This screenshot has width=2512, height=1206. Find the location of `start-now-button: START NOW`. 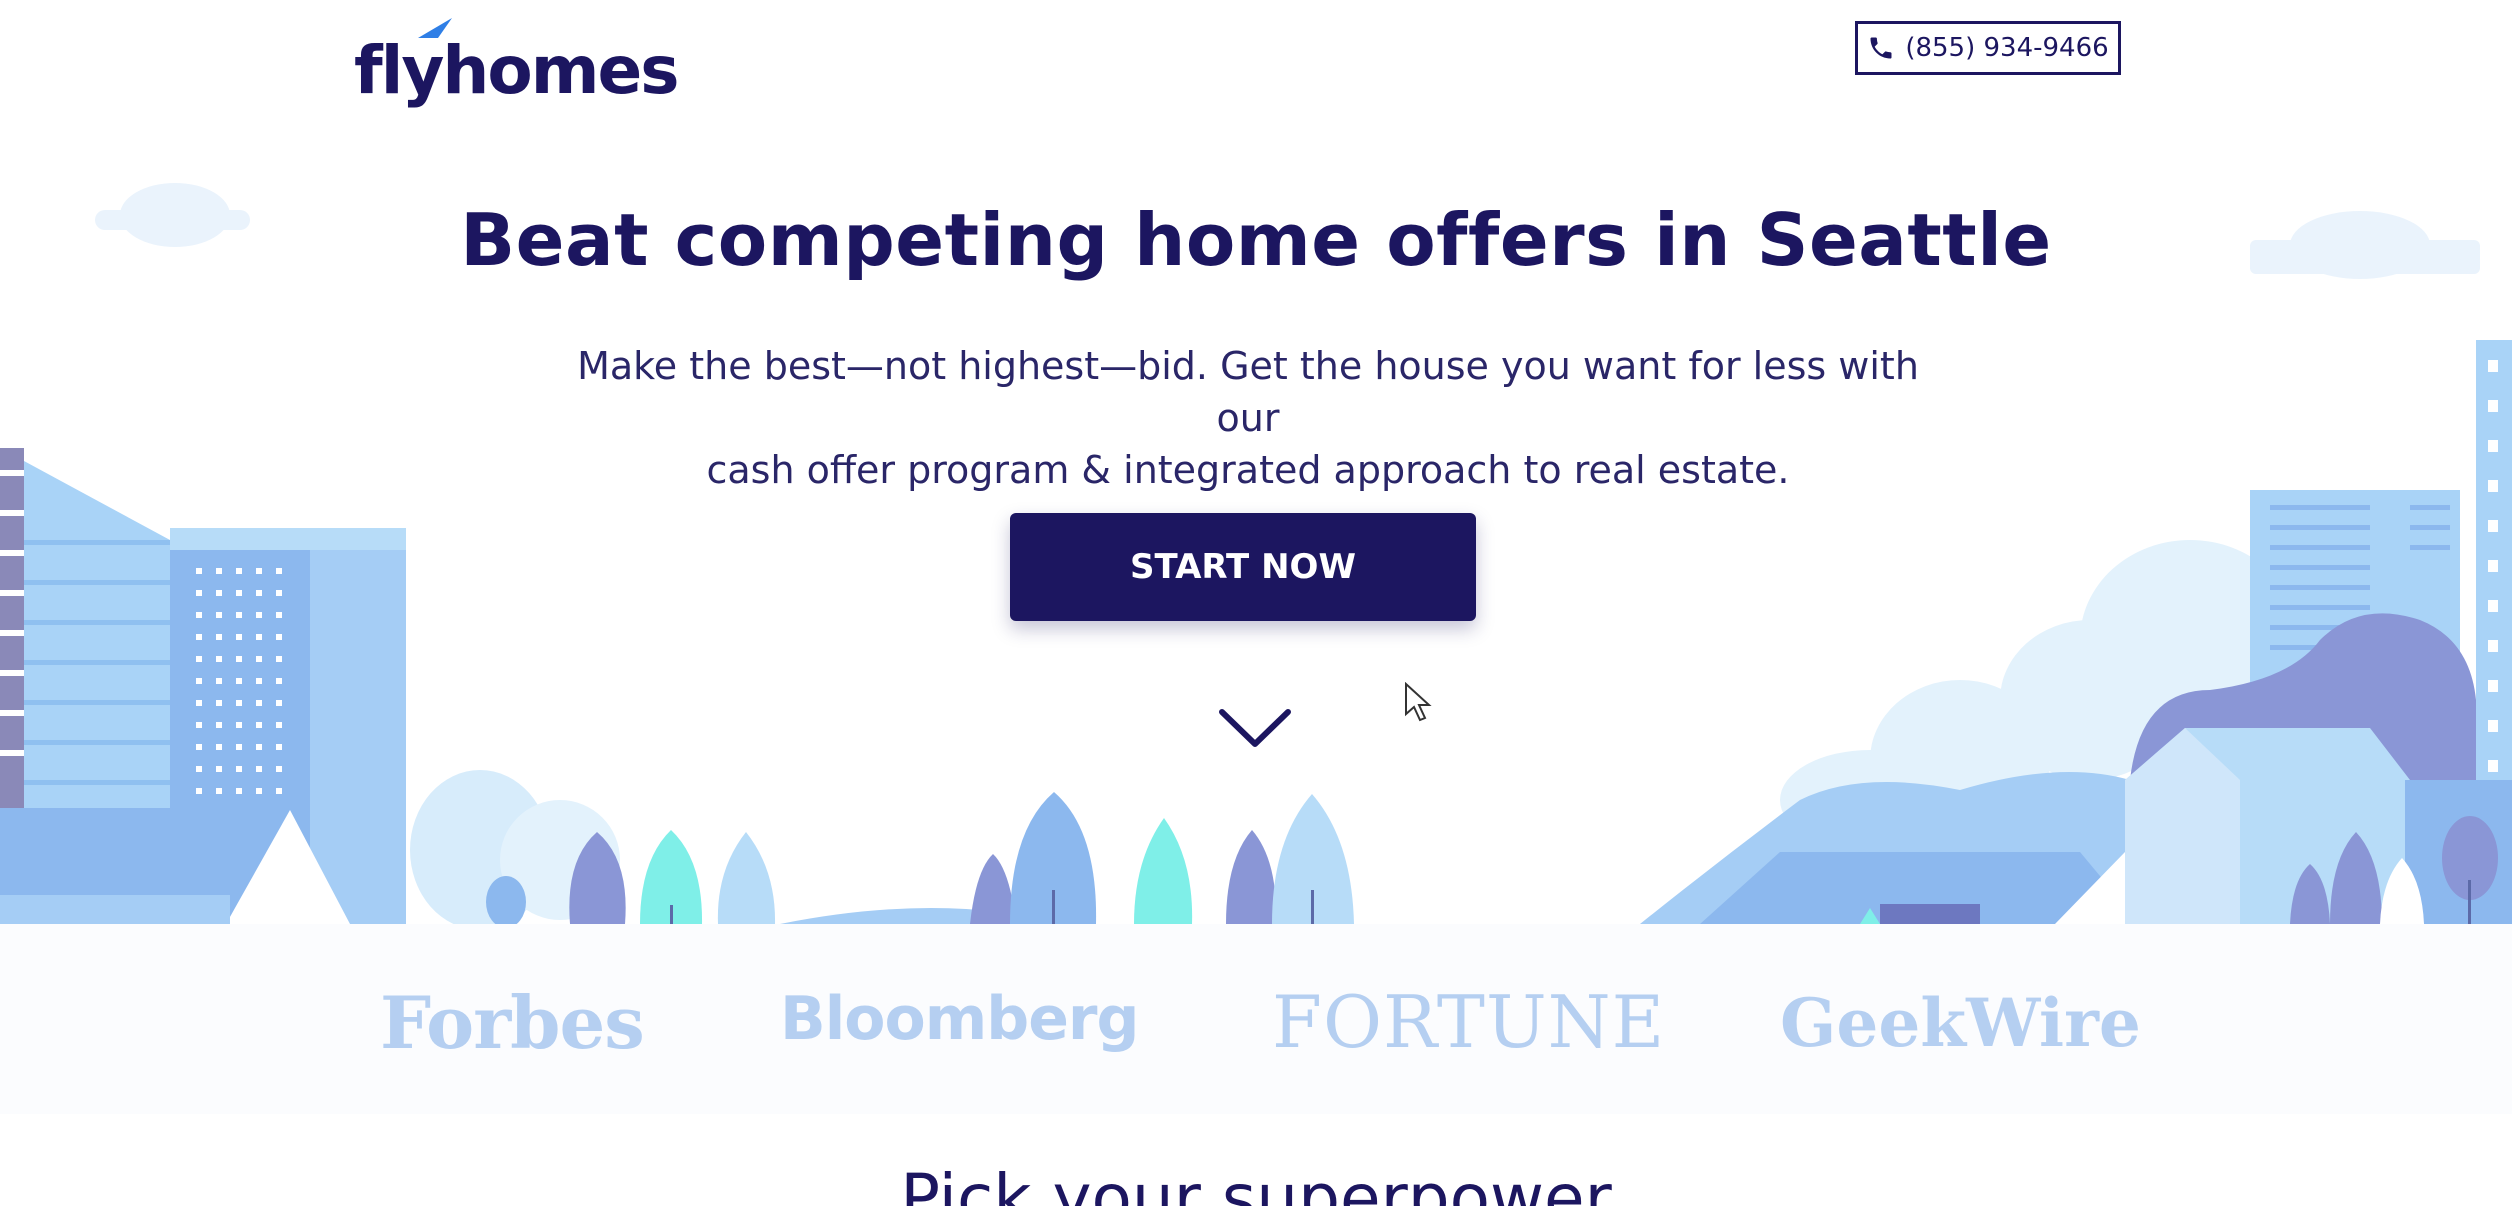

start-now-button: START NOW is located at coordinates (1243, 567).